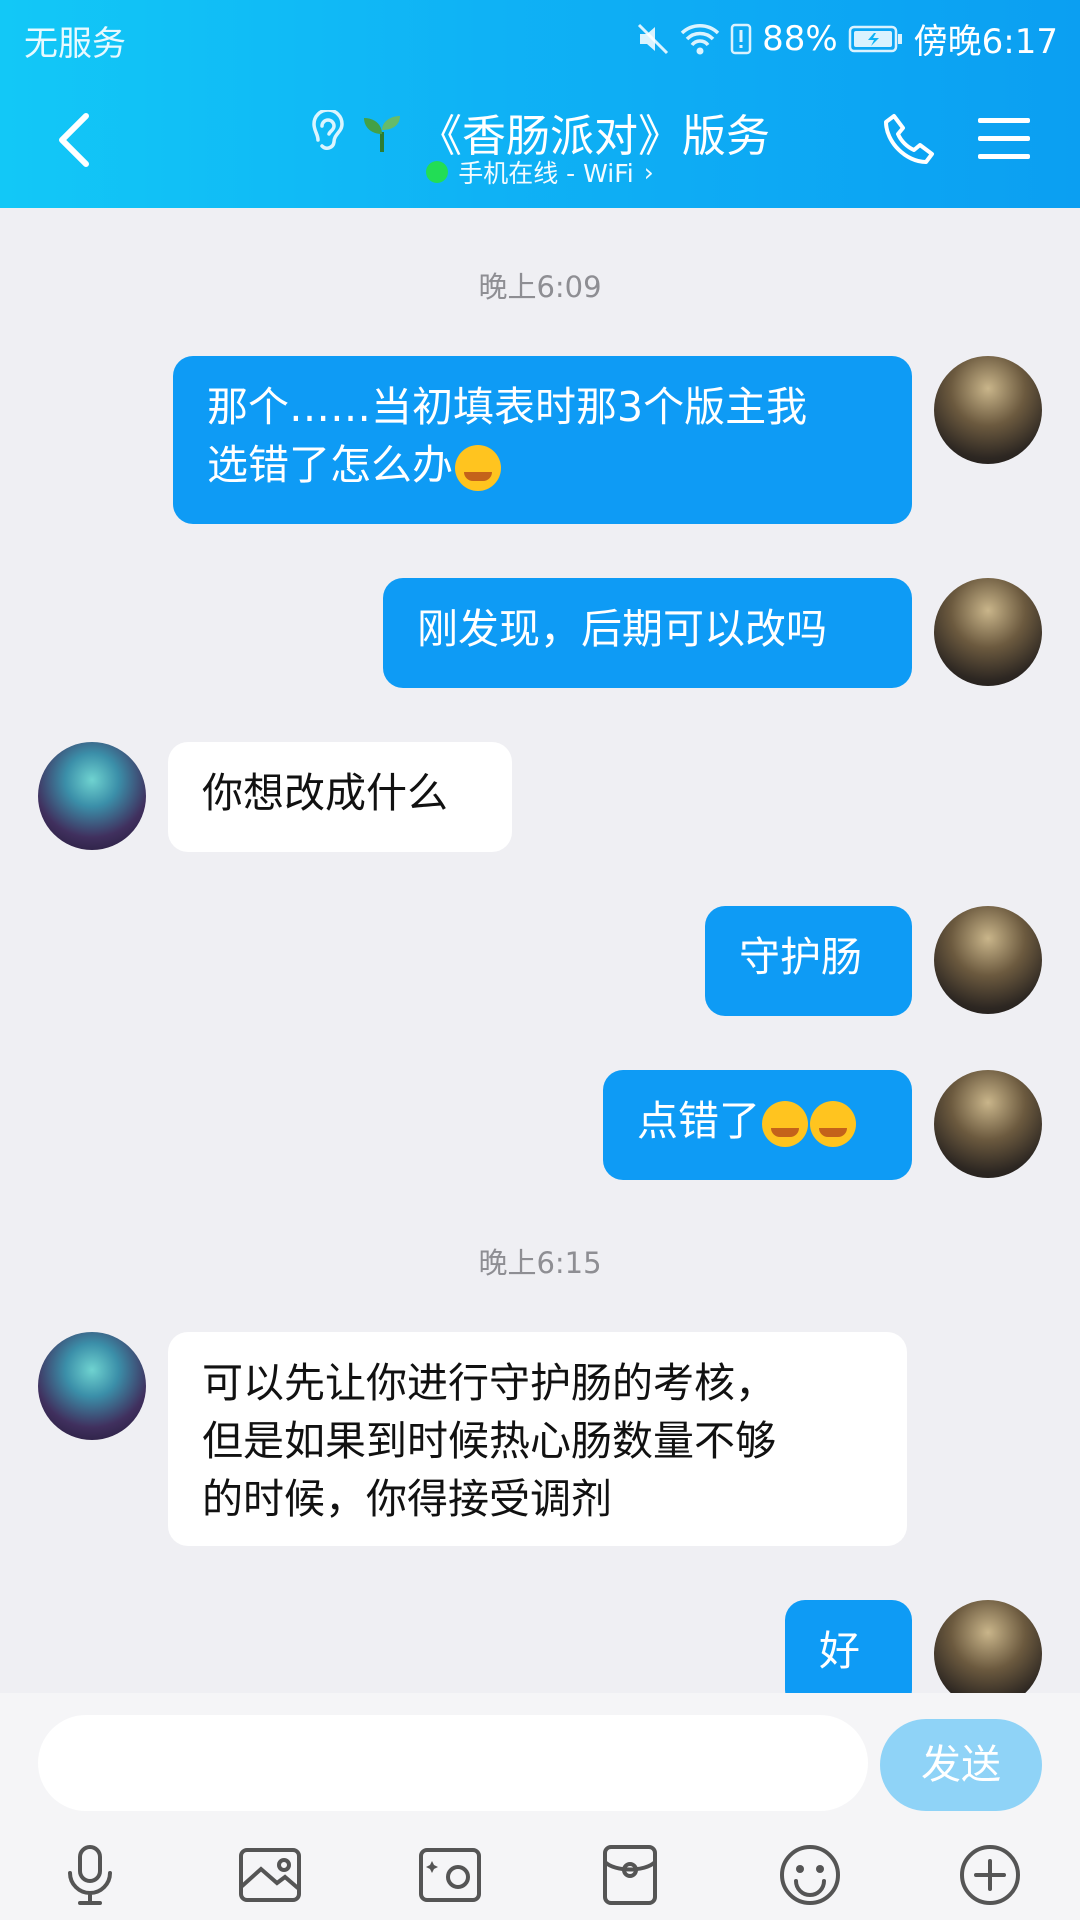 The width and height of the screenshot is (1080, 1920). Describe the element at coordinates (847, 38) in the screenshot. I see `status-bar: 88% 傍晚6:17` at that location.